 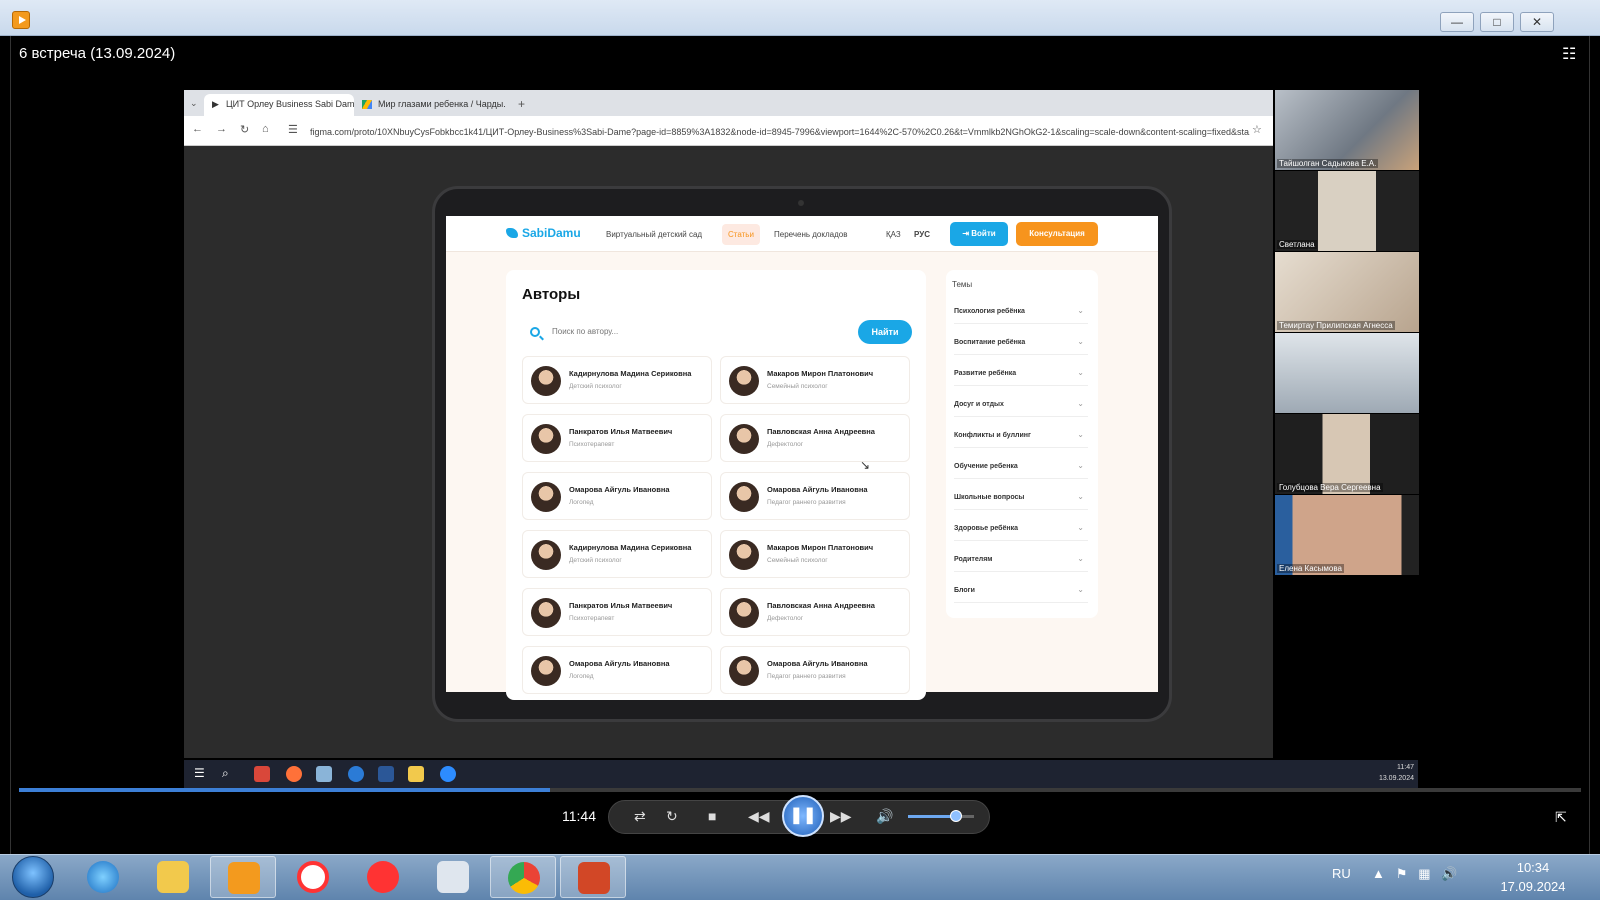 What do you see at coordinates (759, 816) in the screenshot?
I see `rewind-icon: ◀◀` at bounding box center [759, 816].